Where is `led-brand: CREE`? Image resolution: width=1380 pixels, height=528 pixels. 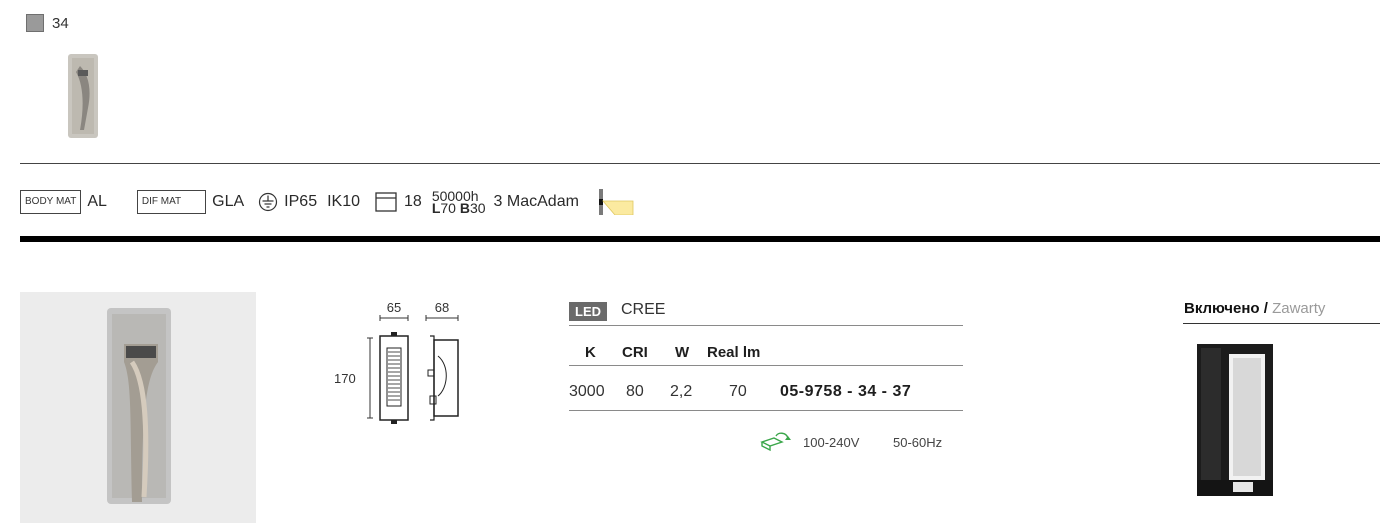 led-brand: CREE is located at coordinates (643, 309).